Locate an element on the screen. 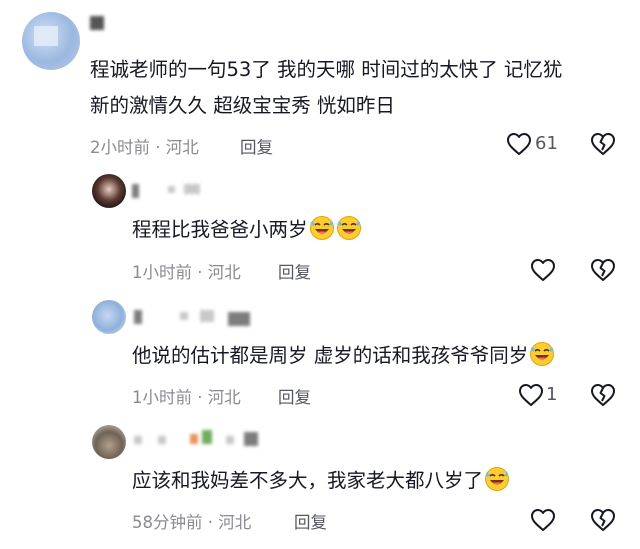 This screenshot has height=549, width=640. reply-text: 他说的估计都是周岁 虚岁的话和我孩爷爷同岁 is located at coordinates (343, 355).